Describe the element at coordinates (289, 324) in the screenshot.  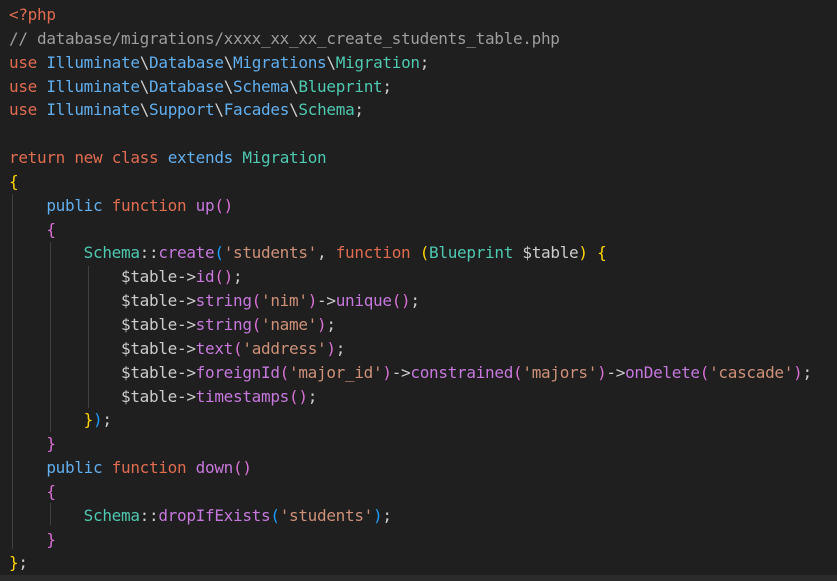
I see `code-token: 'name'` at that location.